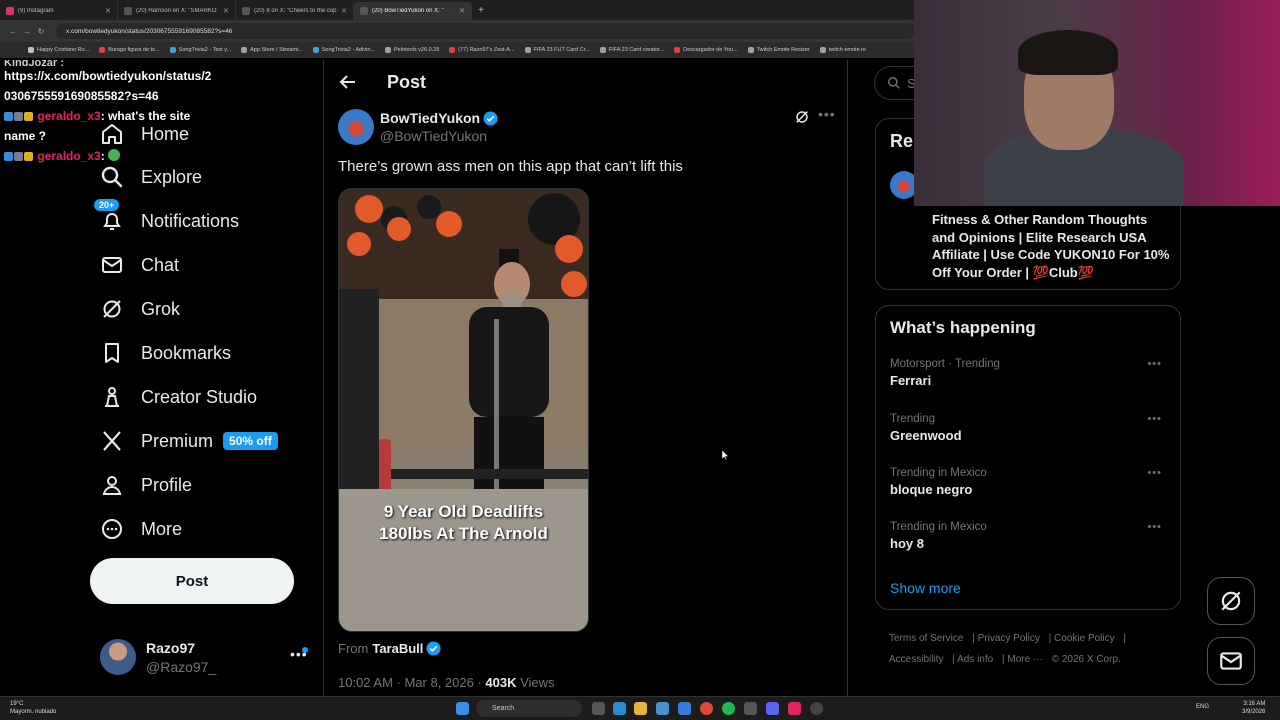 This screenshot has width=1280, height=720. What do you see at coordinates (139, 265) in the screenshot?
I see `nav-chat: Chat` at bounding box center [139, 265].